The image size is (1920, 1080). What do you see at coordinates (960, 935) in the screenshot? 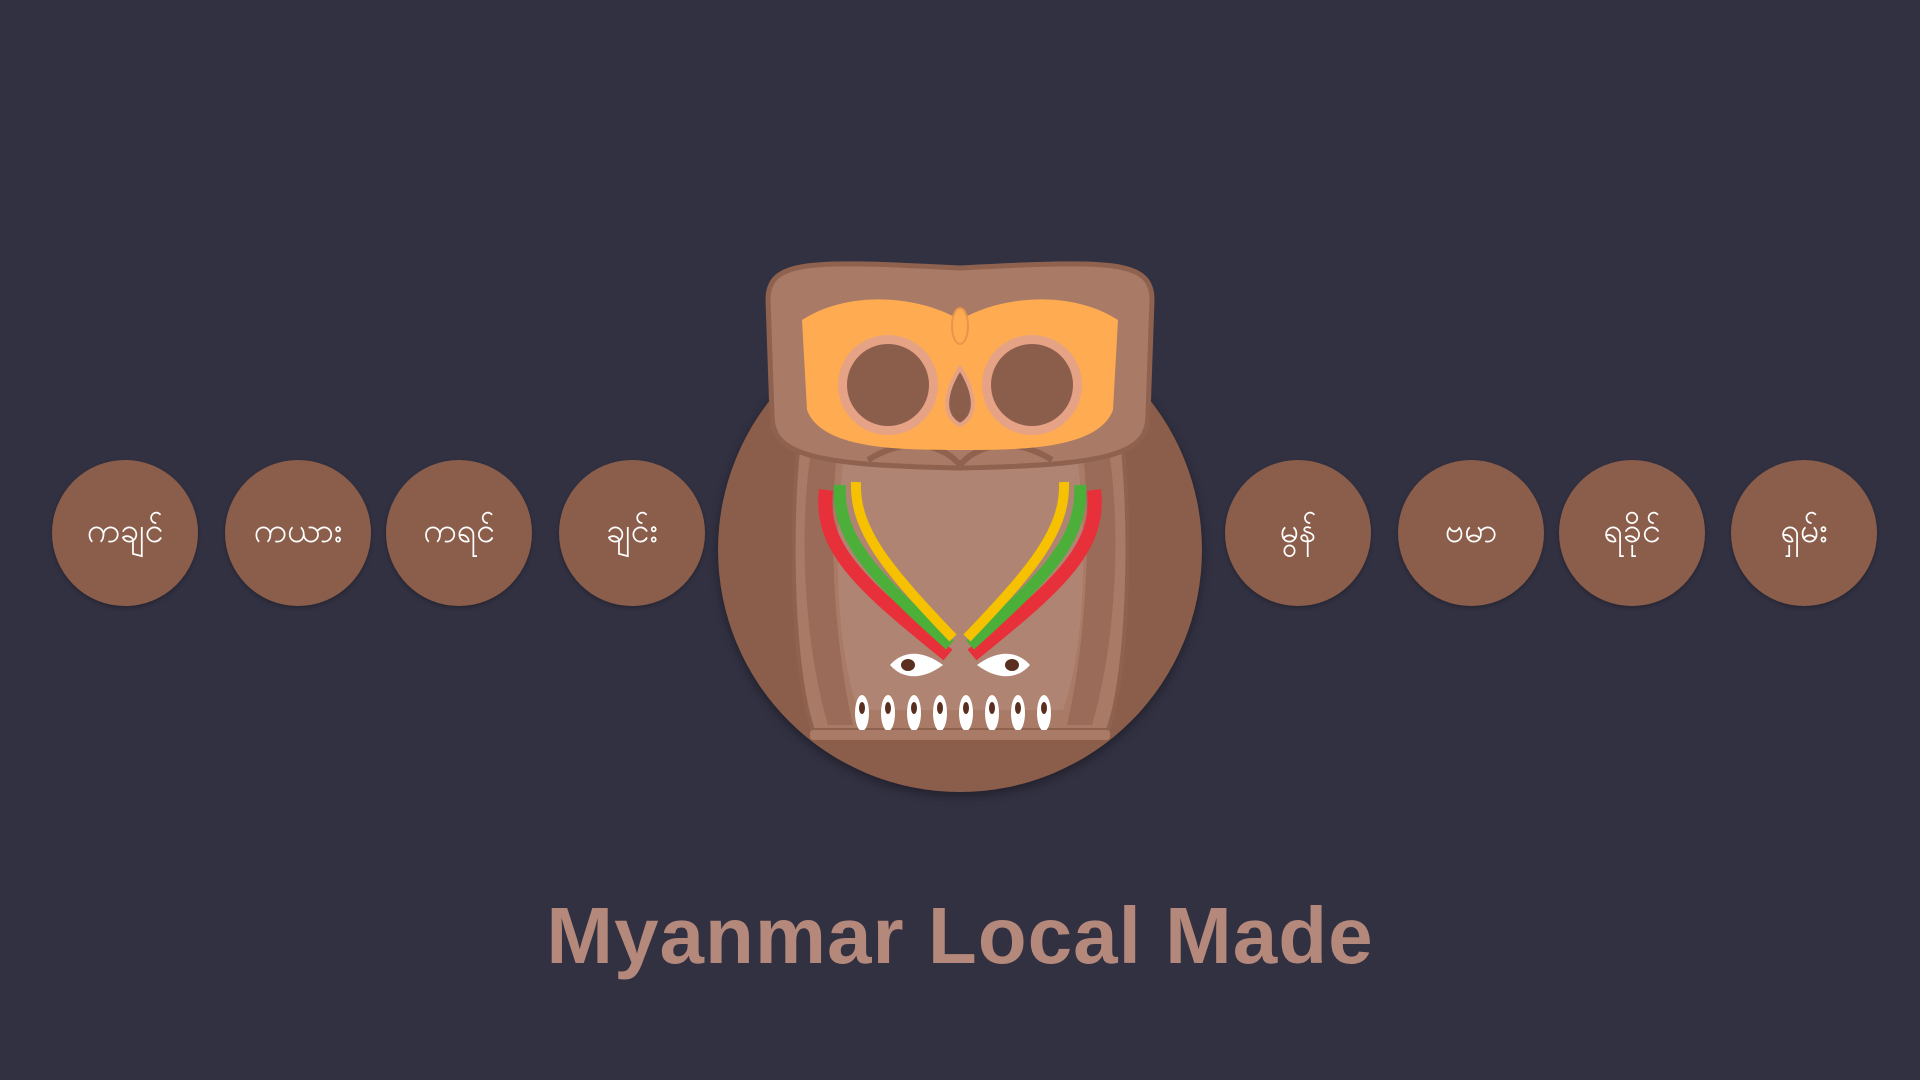
I see `brand-title: Myanmar Local Made` at bounding box center [960, 935].